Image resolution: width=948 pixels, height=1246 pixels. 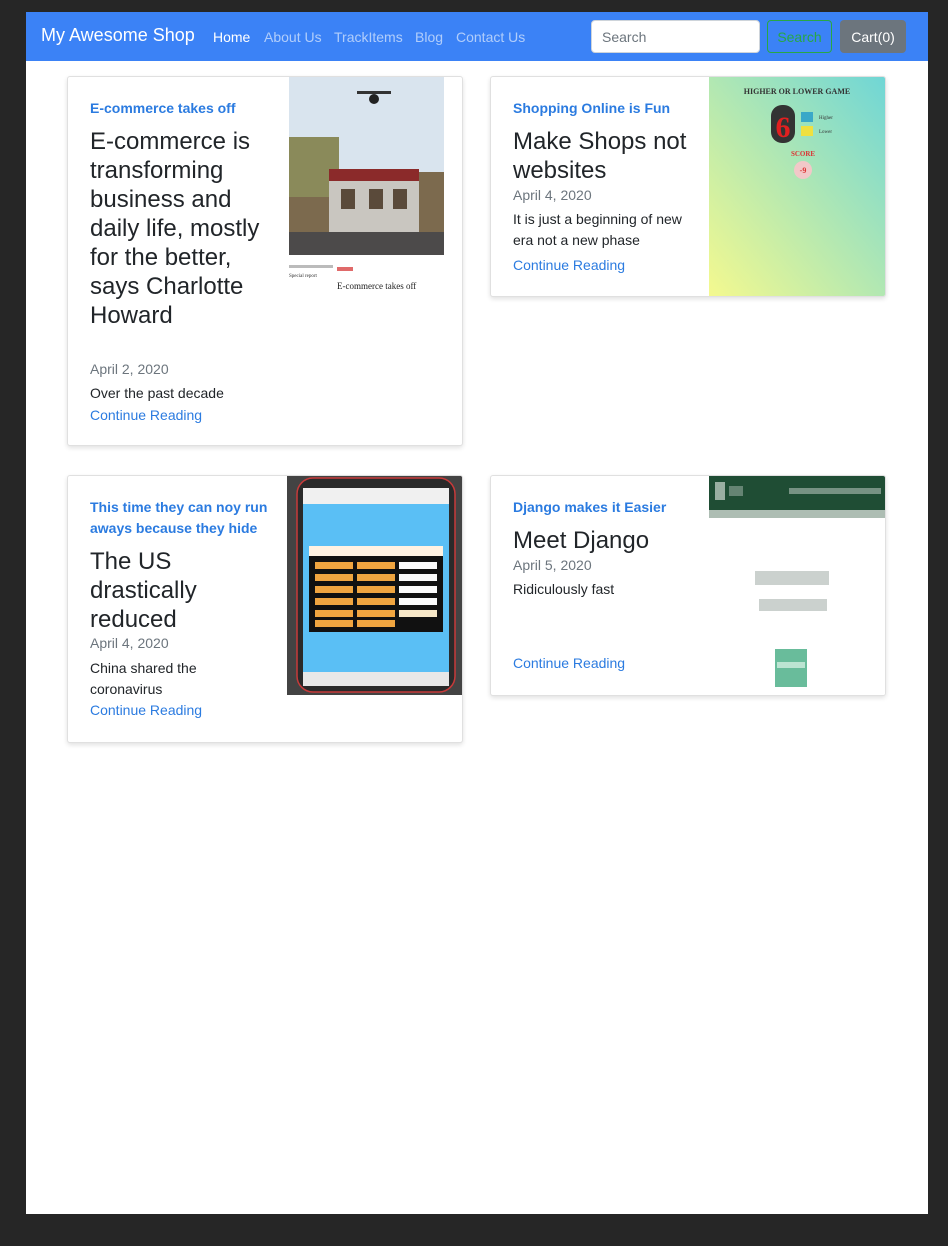 What do you see at coordinates (803, 170) in the screenshot?
I see `game-score: -9` at bounding box center [803, 170].